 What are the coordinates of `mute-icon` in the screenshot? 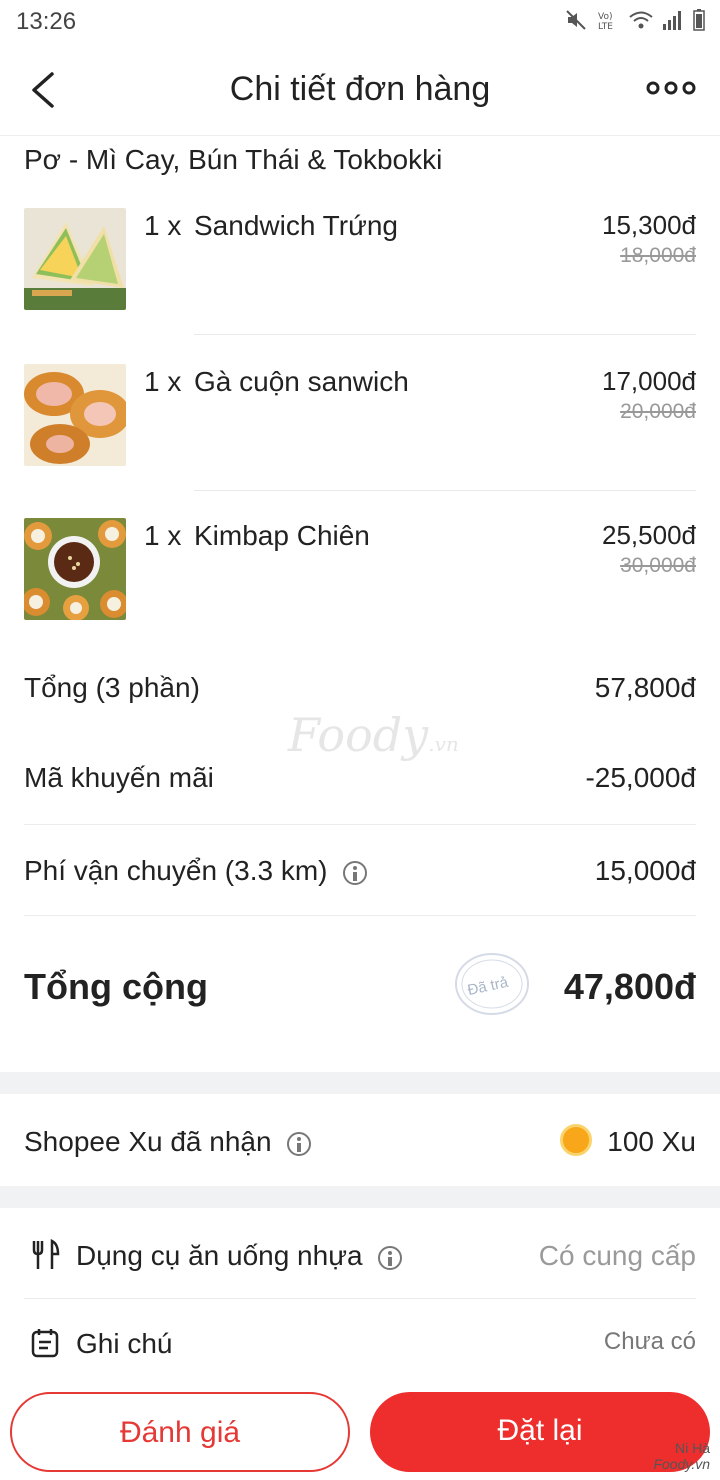 It's located at (576, 20).